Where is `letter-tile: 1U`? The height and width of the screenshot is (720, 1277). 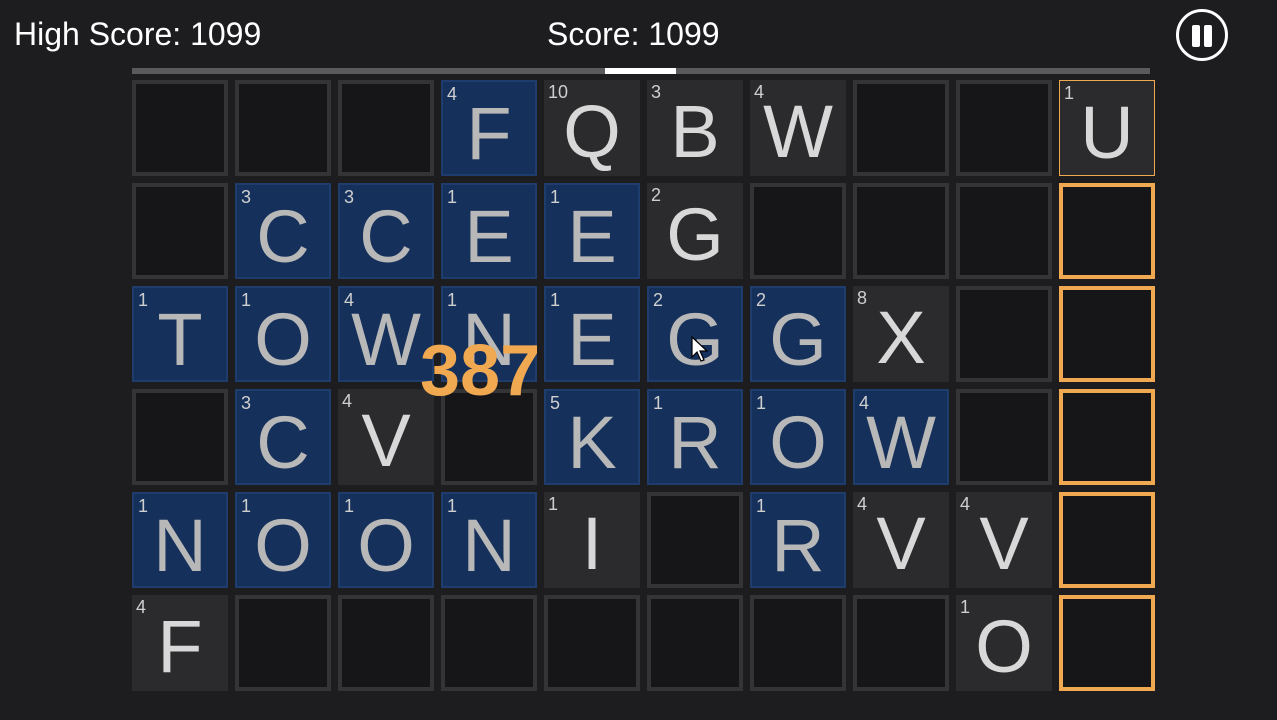
letter-tile: 1U is located at coordinates (1107, 128).